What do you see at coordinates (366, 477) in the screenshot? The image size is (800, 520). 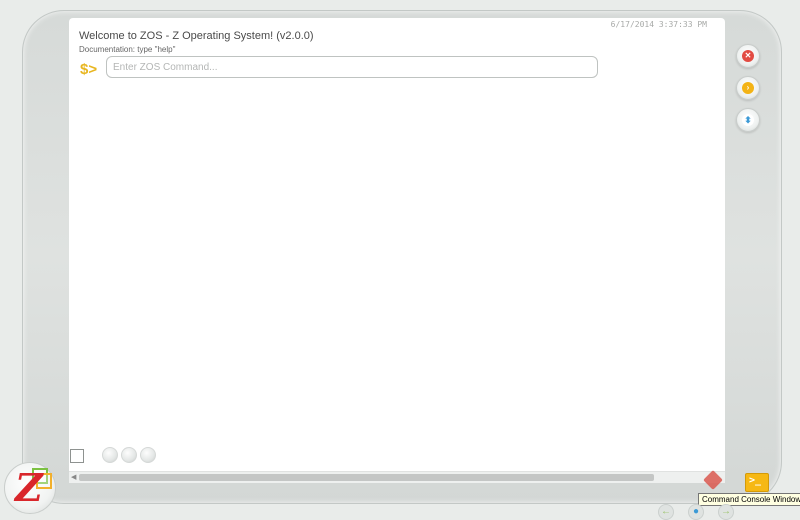 I see `scrollbar-thumb` at bounding box center [366, 477].